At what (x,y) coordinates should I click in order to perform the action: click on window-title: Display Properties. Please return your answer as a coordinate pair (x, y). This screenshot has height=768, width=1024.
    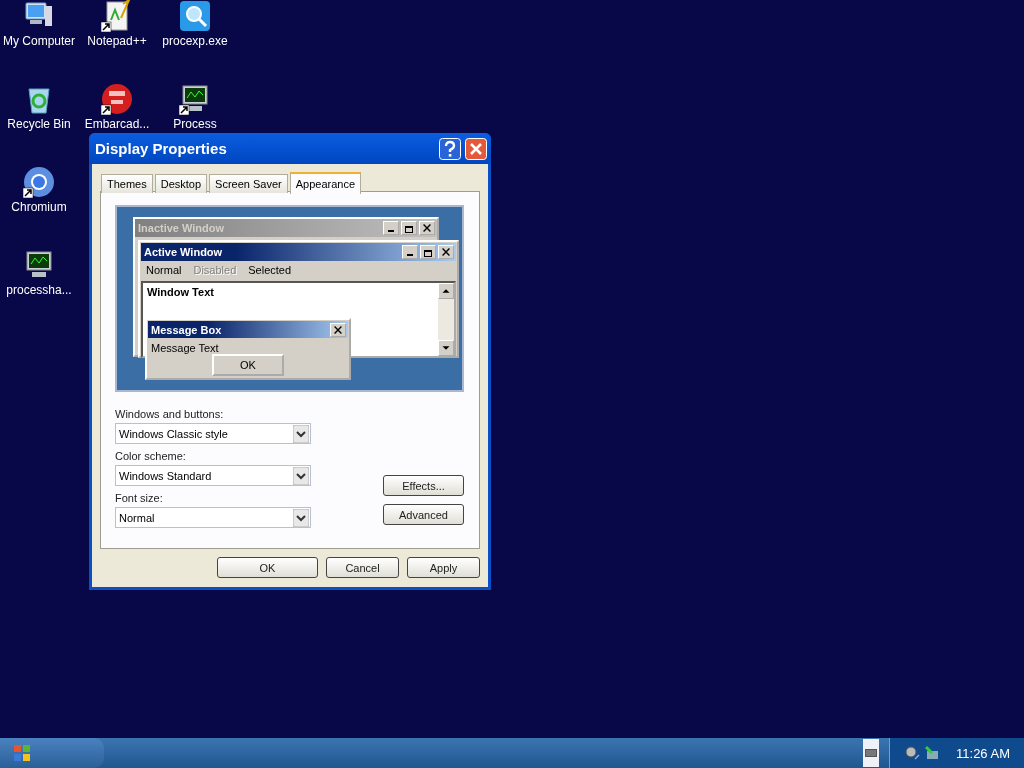
    Looking at the image, I should click on (161, 148).